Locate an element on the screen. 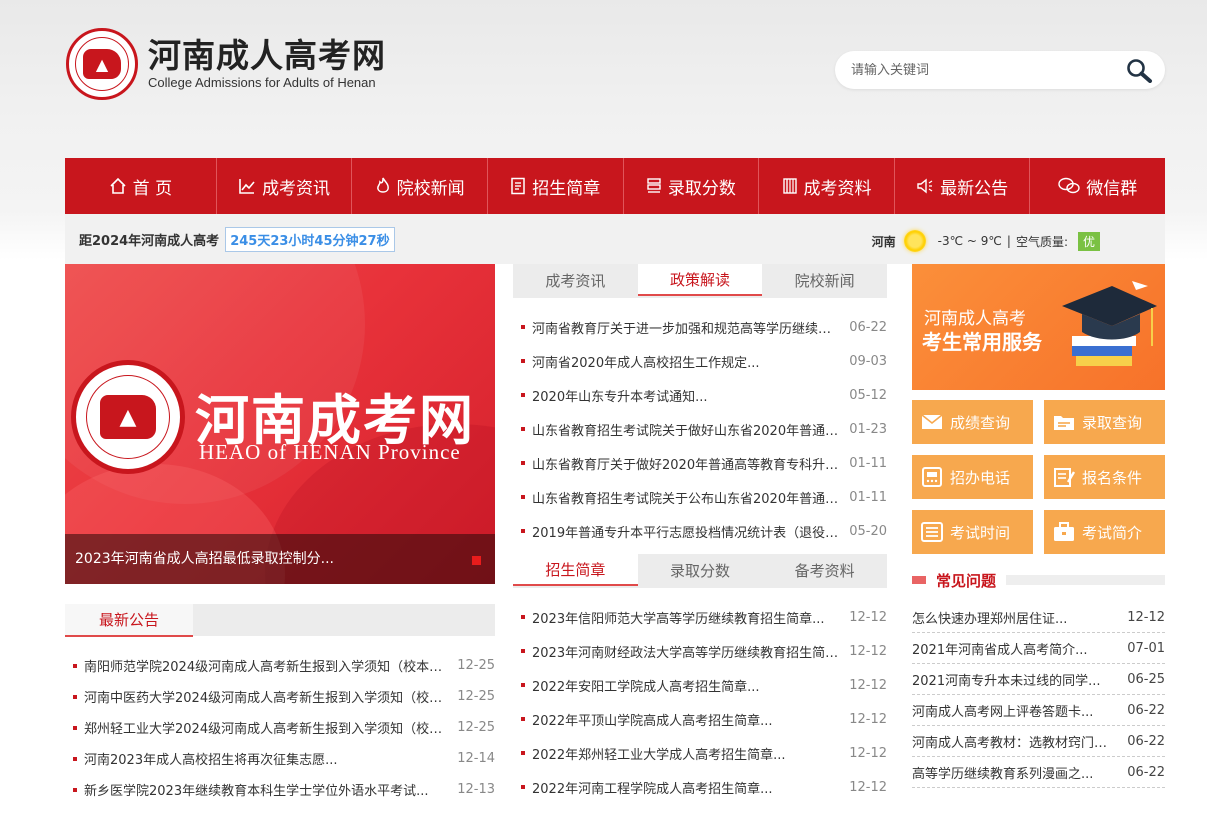  list-item: 河南省2020年成人高校招生工作规定... 09-03 is located at coordinates (700, 361).